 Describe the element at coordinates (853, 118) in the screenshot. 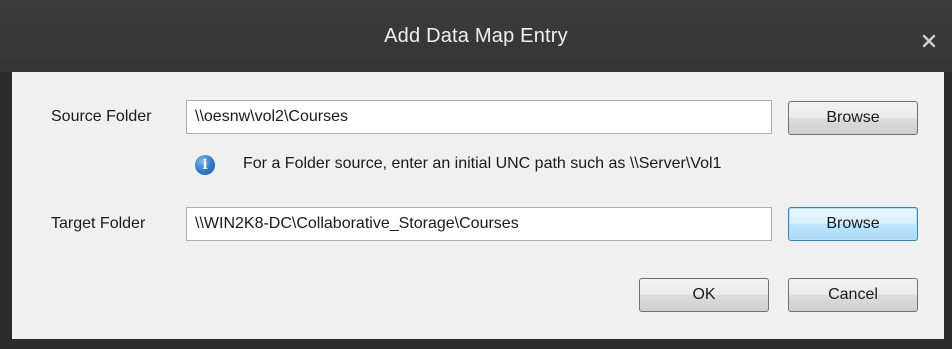

I see `source-browse-button: Browse` at that location.